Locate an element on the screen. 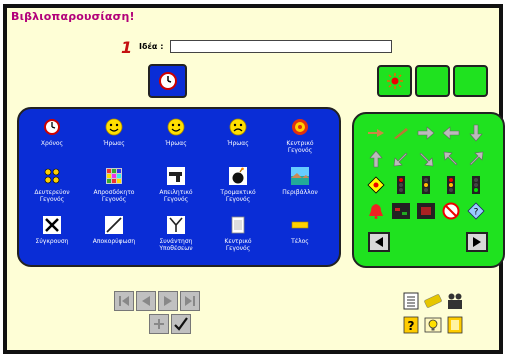 The width and height of the screenshot is (515, 361). warning-sign-icon is located at coordinates (376, 185).